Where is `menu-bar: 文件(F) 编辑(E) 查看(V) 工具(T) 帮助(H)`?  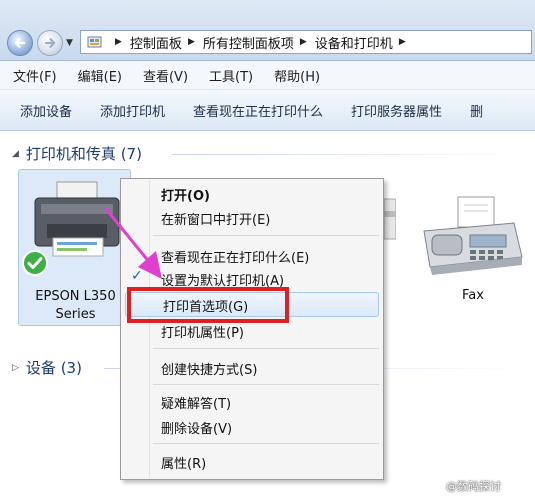 menu-bar: 文件(F) 编辑(E) 查看(V) 工具(T) 帮助(H) is located at coordinates (267, 75).